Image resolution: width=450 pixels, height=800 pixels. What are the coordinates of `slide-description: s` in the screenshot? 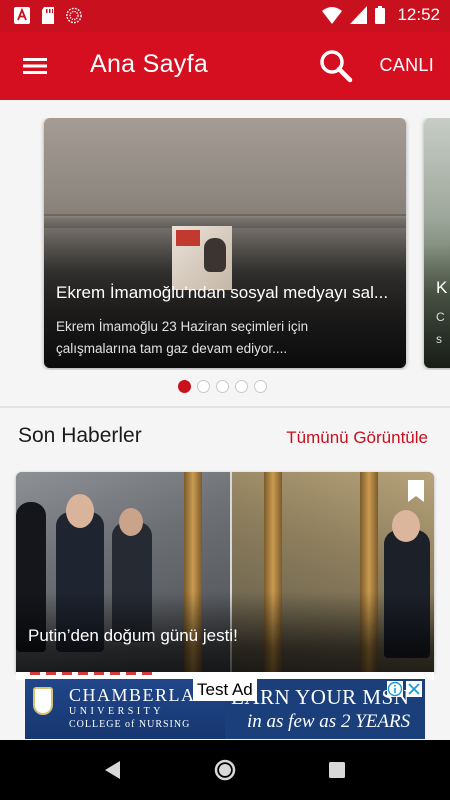 It's located at (439, 339).